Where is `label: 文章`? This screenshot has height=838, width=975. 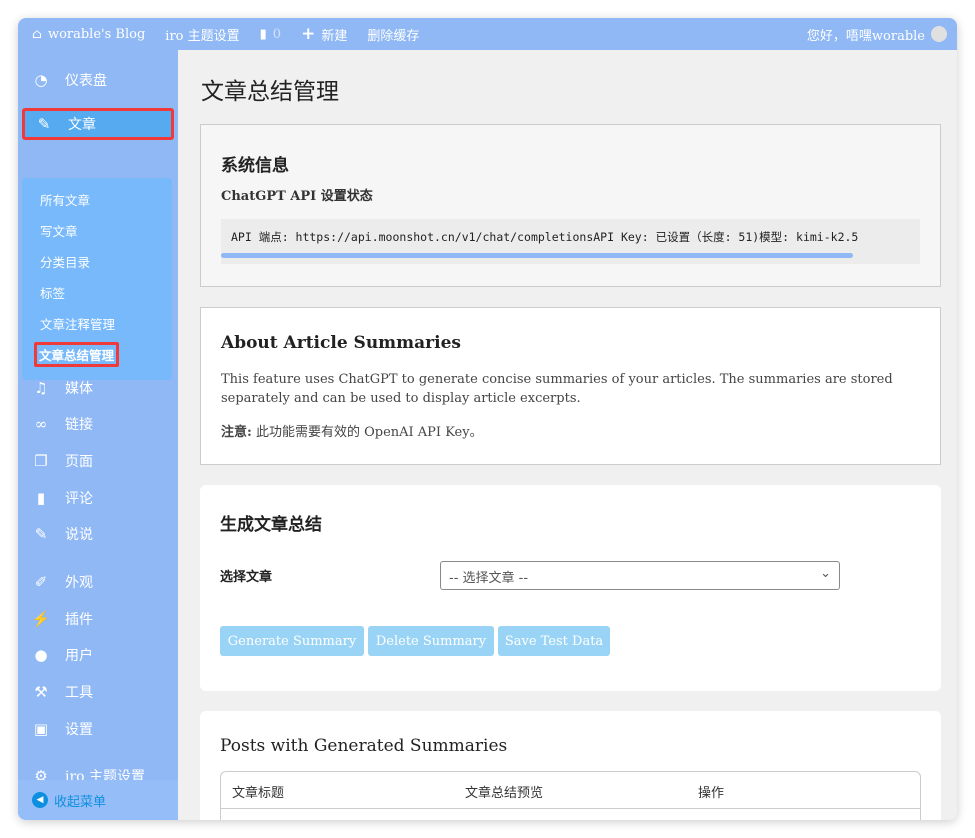
label: 文章 is located at coordinates (82, 125).